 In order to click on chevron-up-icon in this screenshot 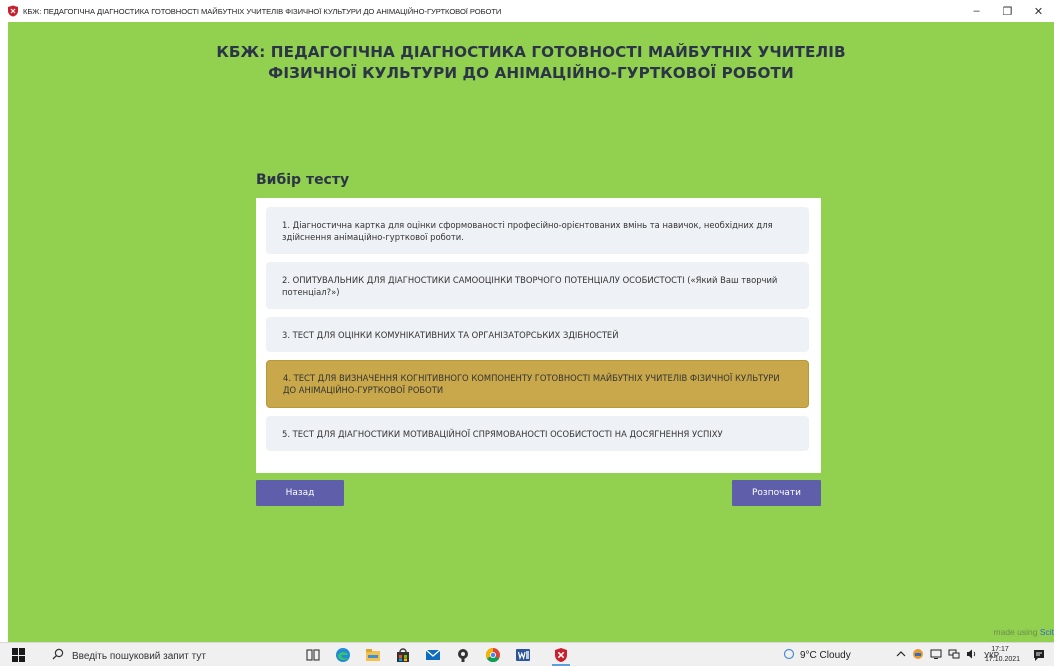, I will do `click(901, 655)`.